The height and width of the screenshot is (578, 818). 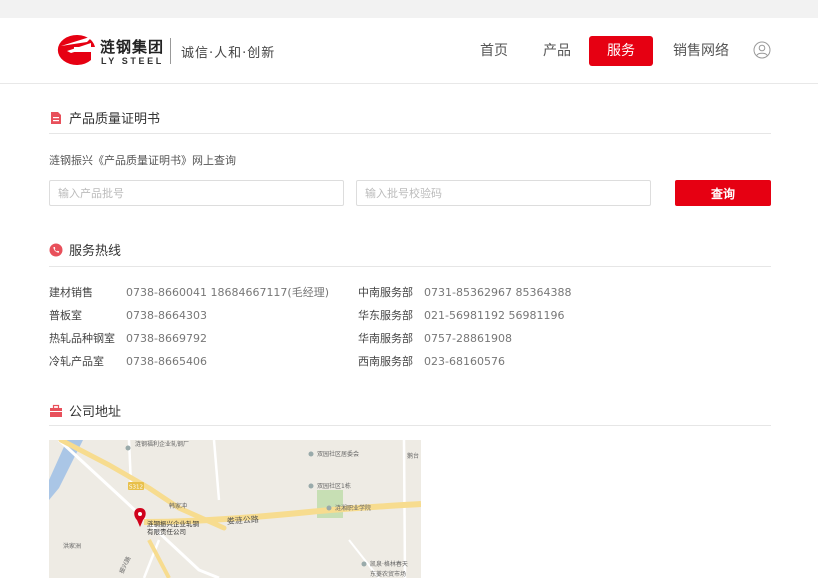 I want to click on certificate-description: 涟钢振兴《产品质量证明书》网上查询, so click(x=142, y=160).